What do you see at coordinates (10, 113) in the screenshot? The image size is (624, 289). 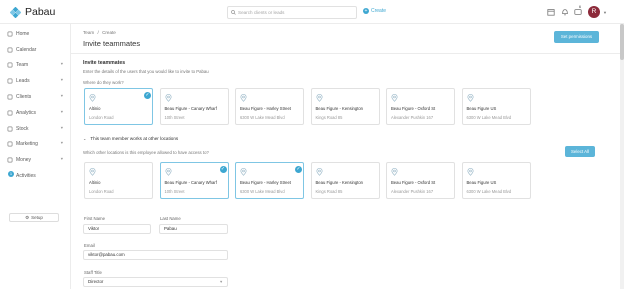 I see `analytics-icon` at bounding box center [10, 113].